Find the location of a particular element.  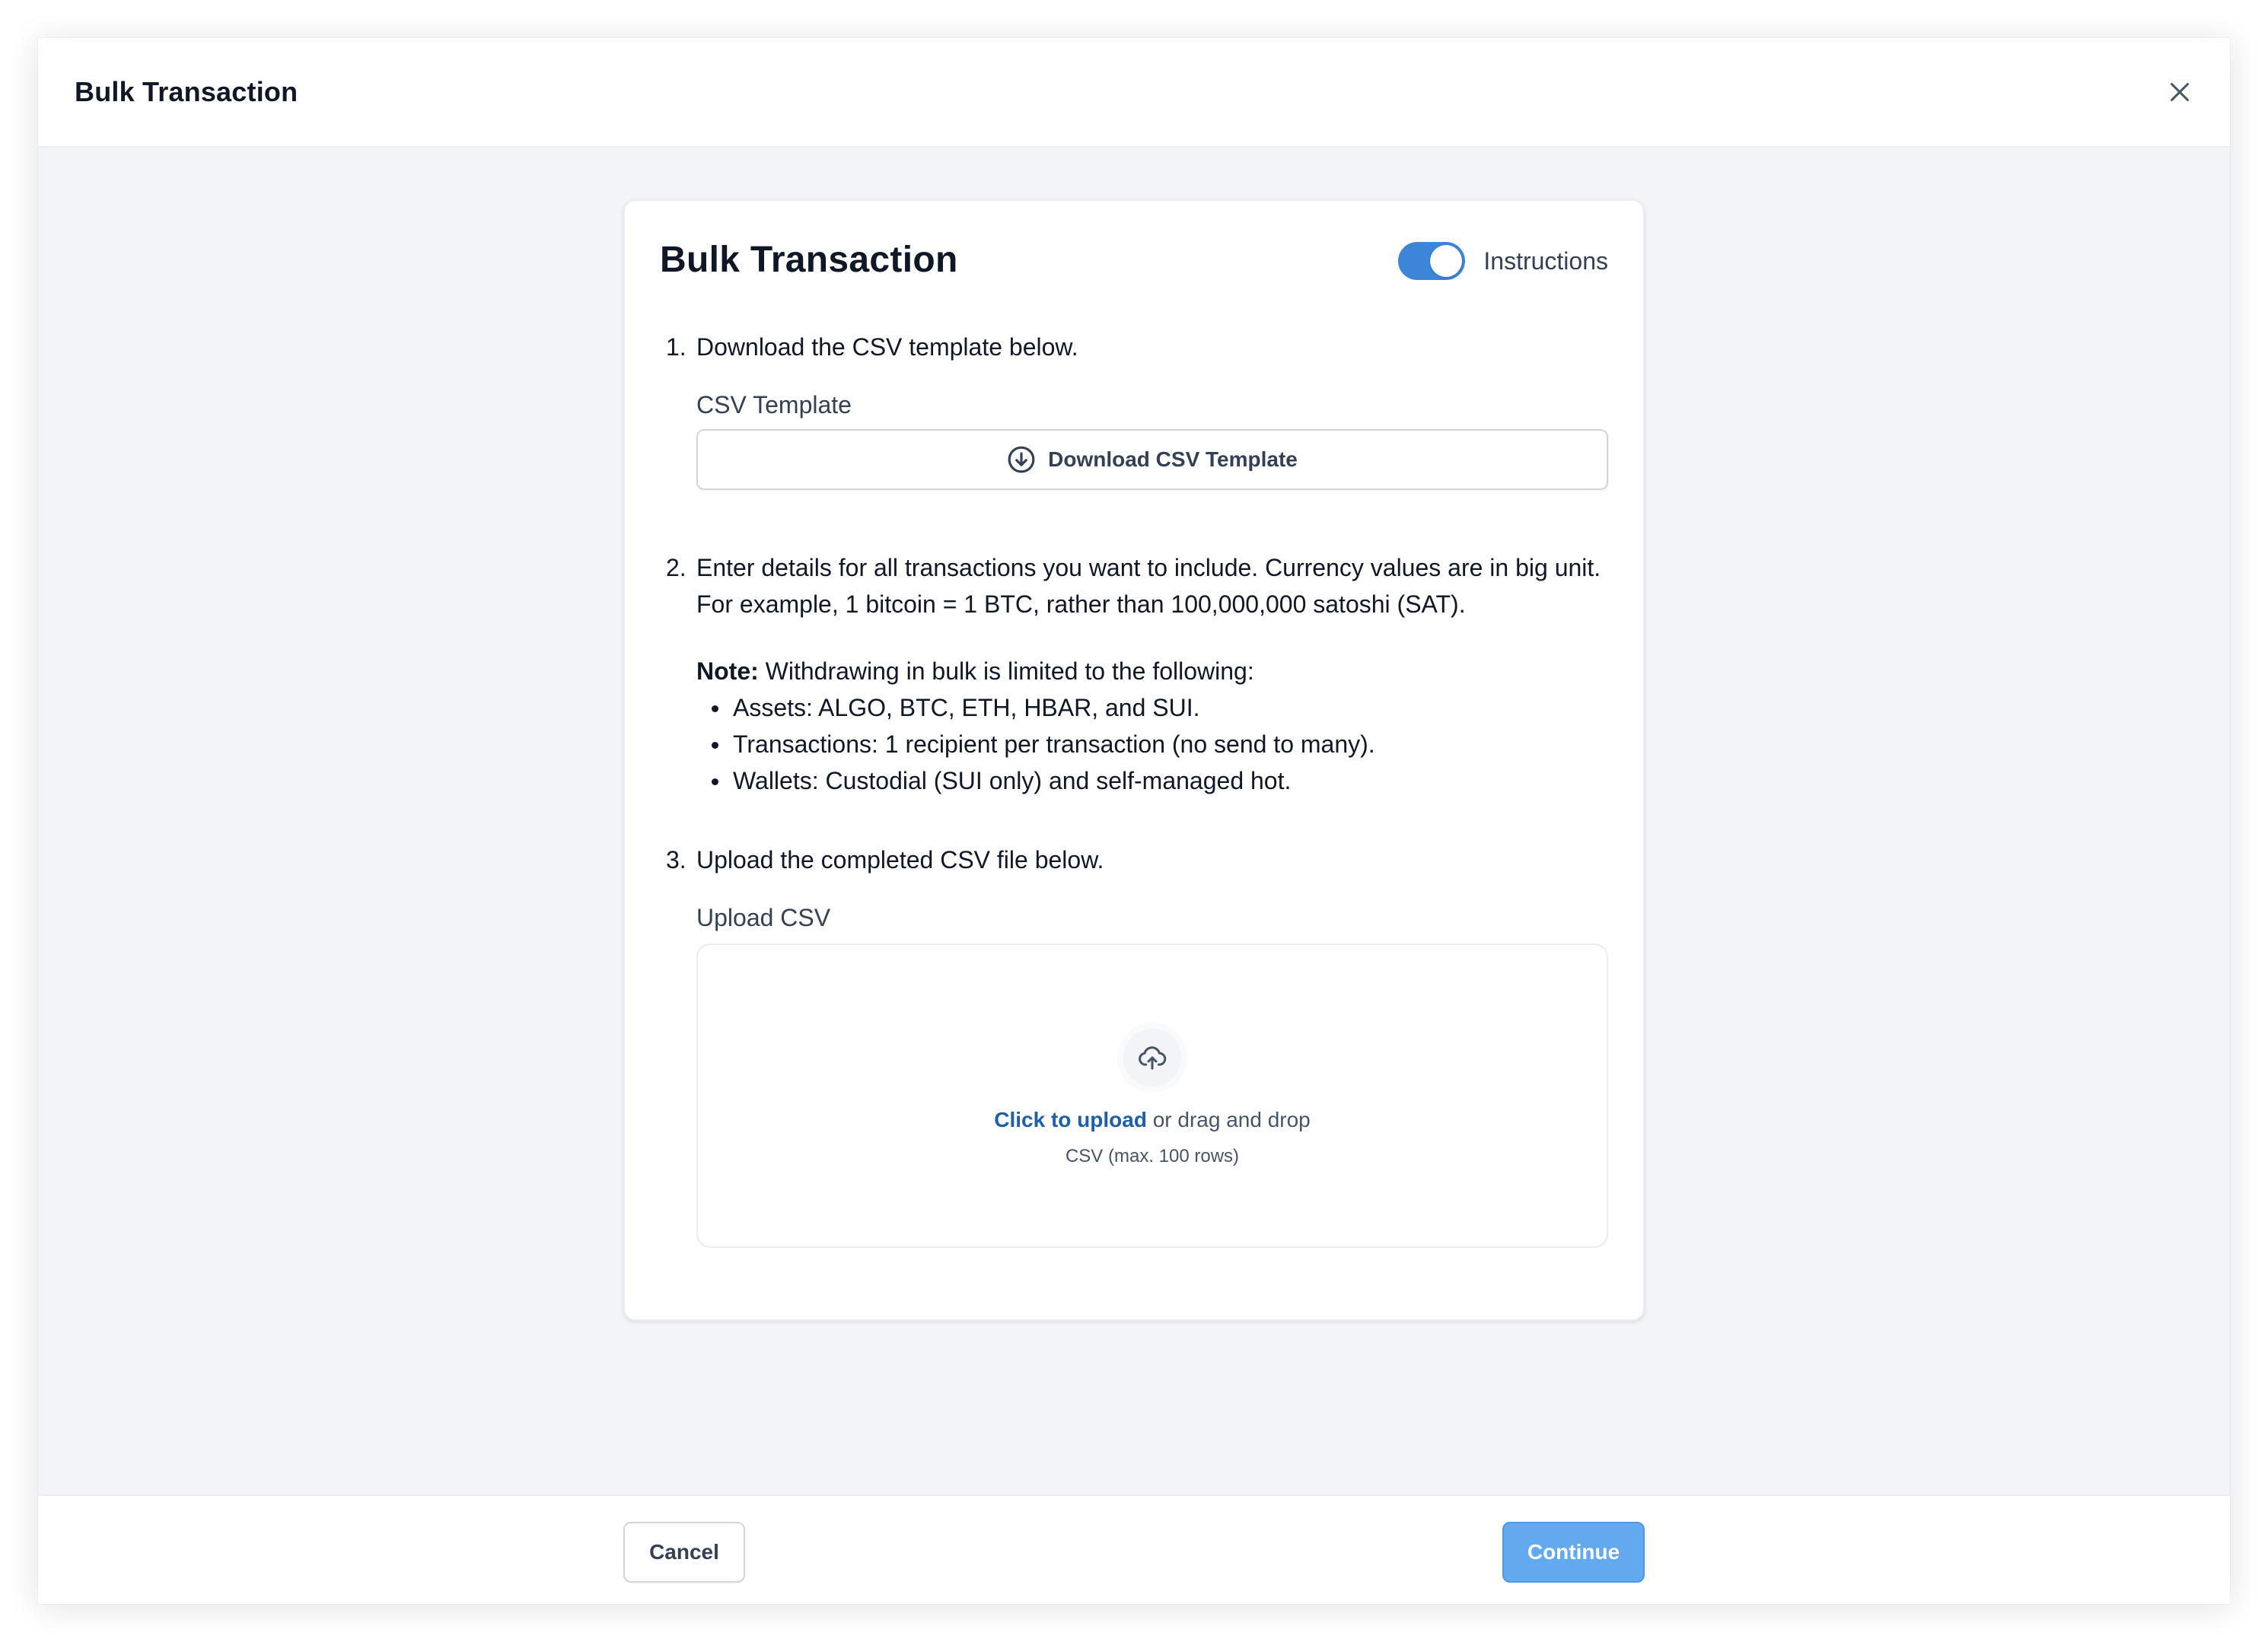

upload-csv-label: Upload CSV is located at coordinates (763, 917).